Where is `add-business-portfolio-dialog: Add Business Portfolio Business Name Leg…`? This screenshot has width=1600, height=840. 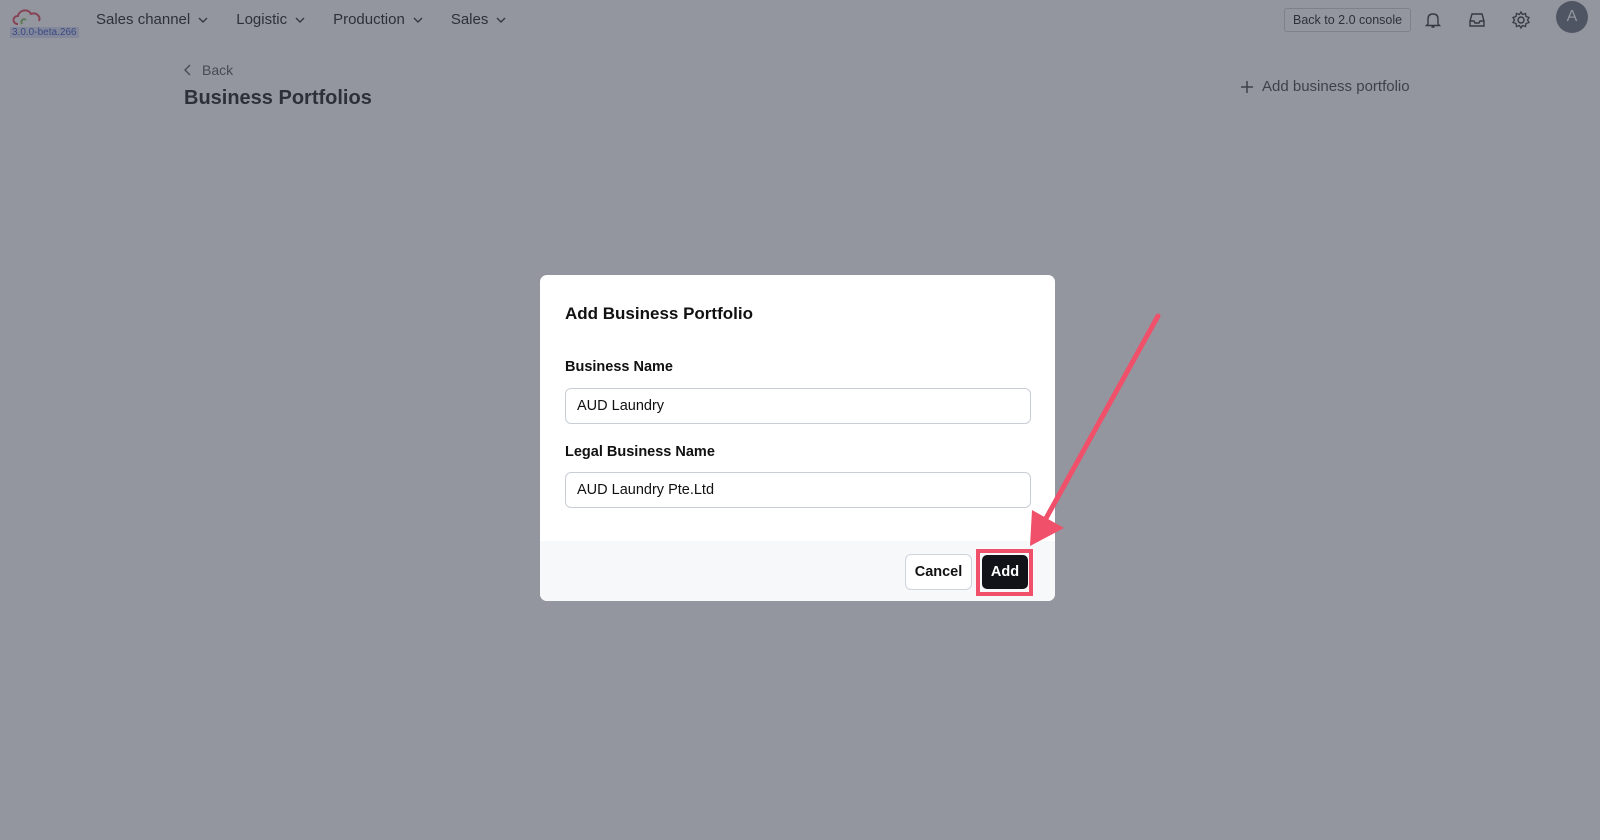 add-business-portfolio-dialog: Add Business Portfolio Business Name Leg… is located at coordinates (797, 438).